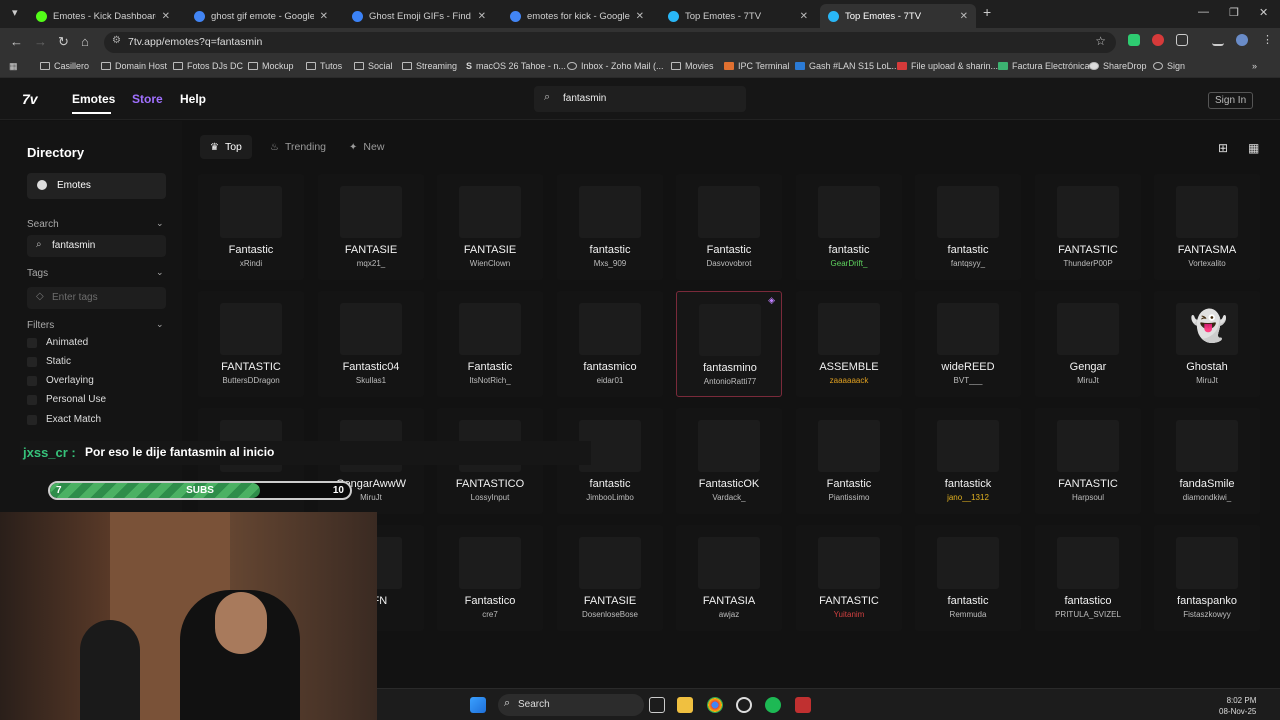  I want to click on emote-card: Fantastic ItsNotRich_, so click(490, 344).